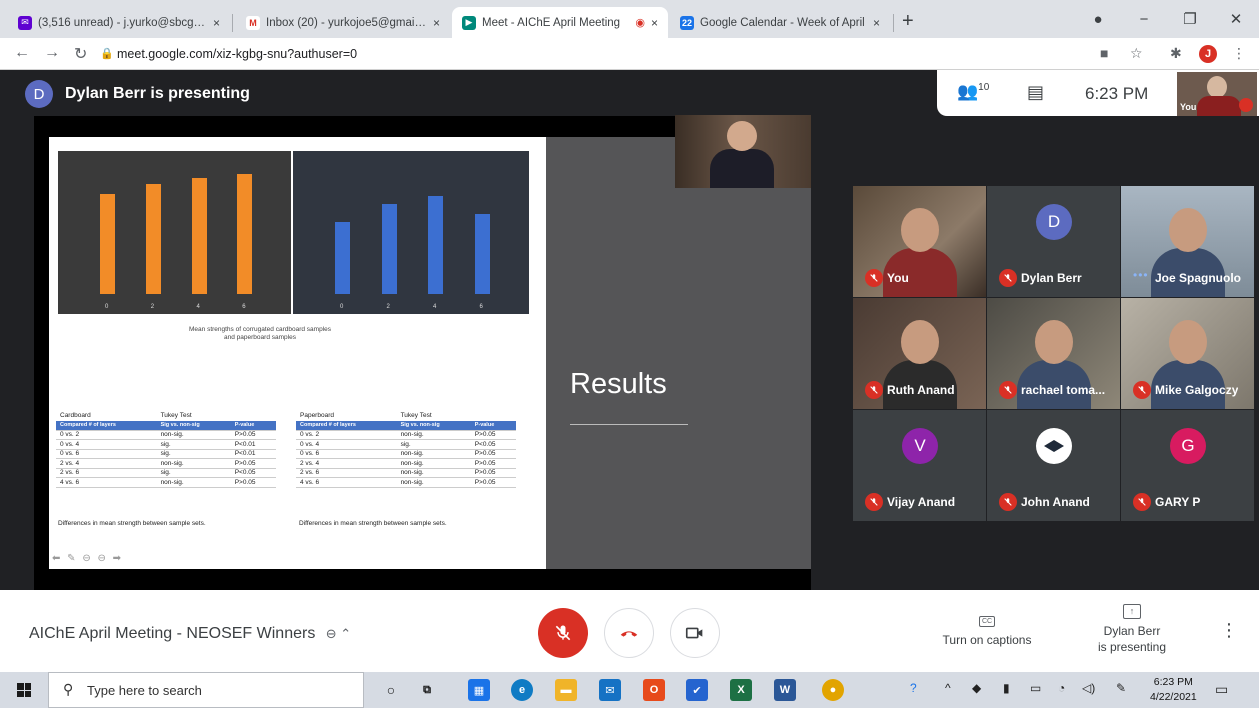 Image resolution: width=1259 pixels, height=708 pixels. What do you see at coordinates (1217, 94) in the screenshot?
I see `self-view-thumbnail: You` at bounding box center [1217, 94].